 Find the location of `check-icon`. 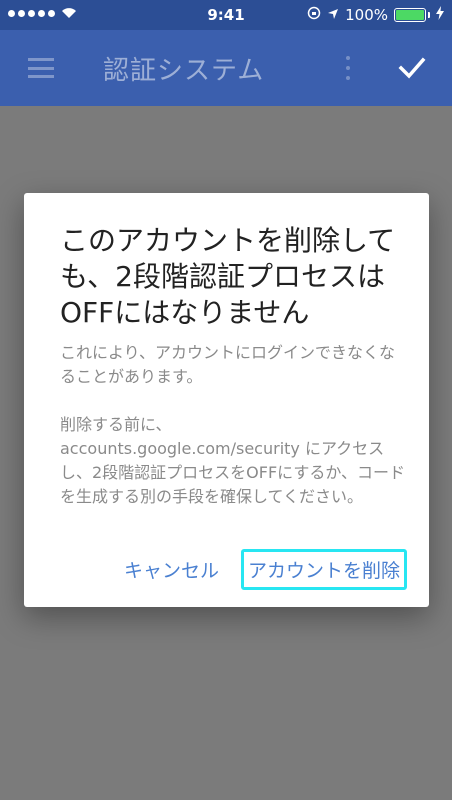

check-icon is located at coordinates (412, 68).